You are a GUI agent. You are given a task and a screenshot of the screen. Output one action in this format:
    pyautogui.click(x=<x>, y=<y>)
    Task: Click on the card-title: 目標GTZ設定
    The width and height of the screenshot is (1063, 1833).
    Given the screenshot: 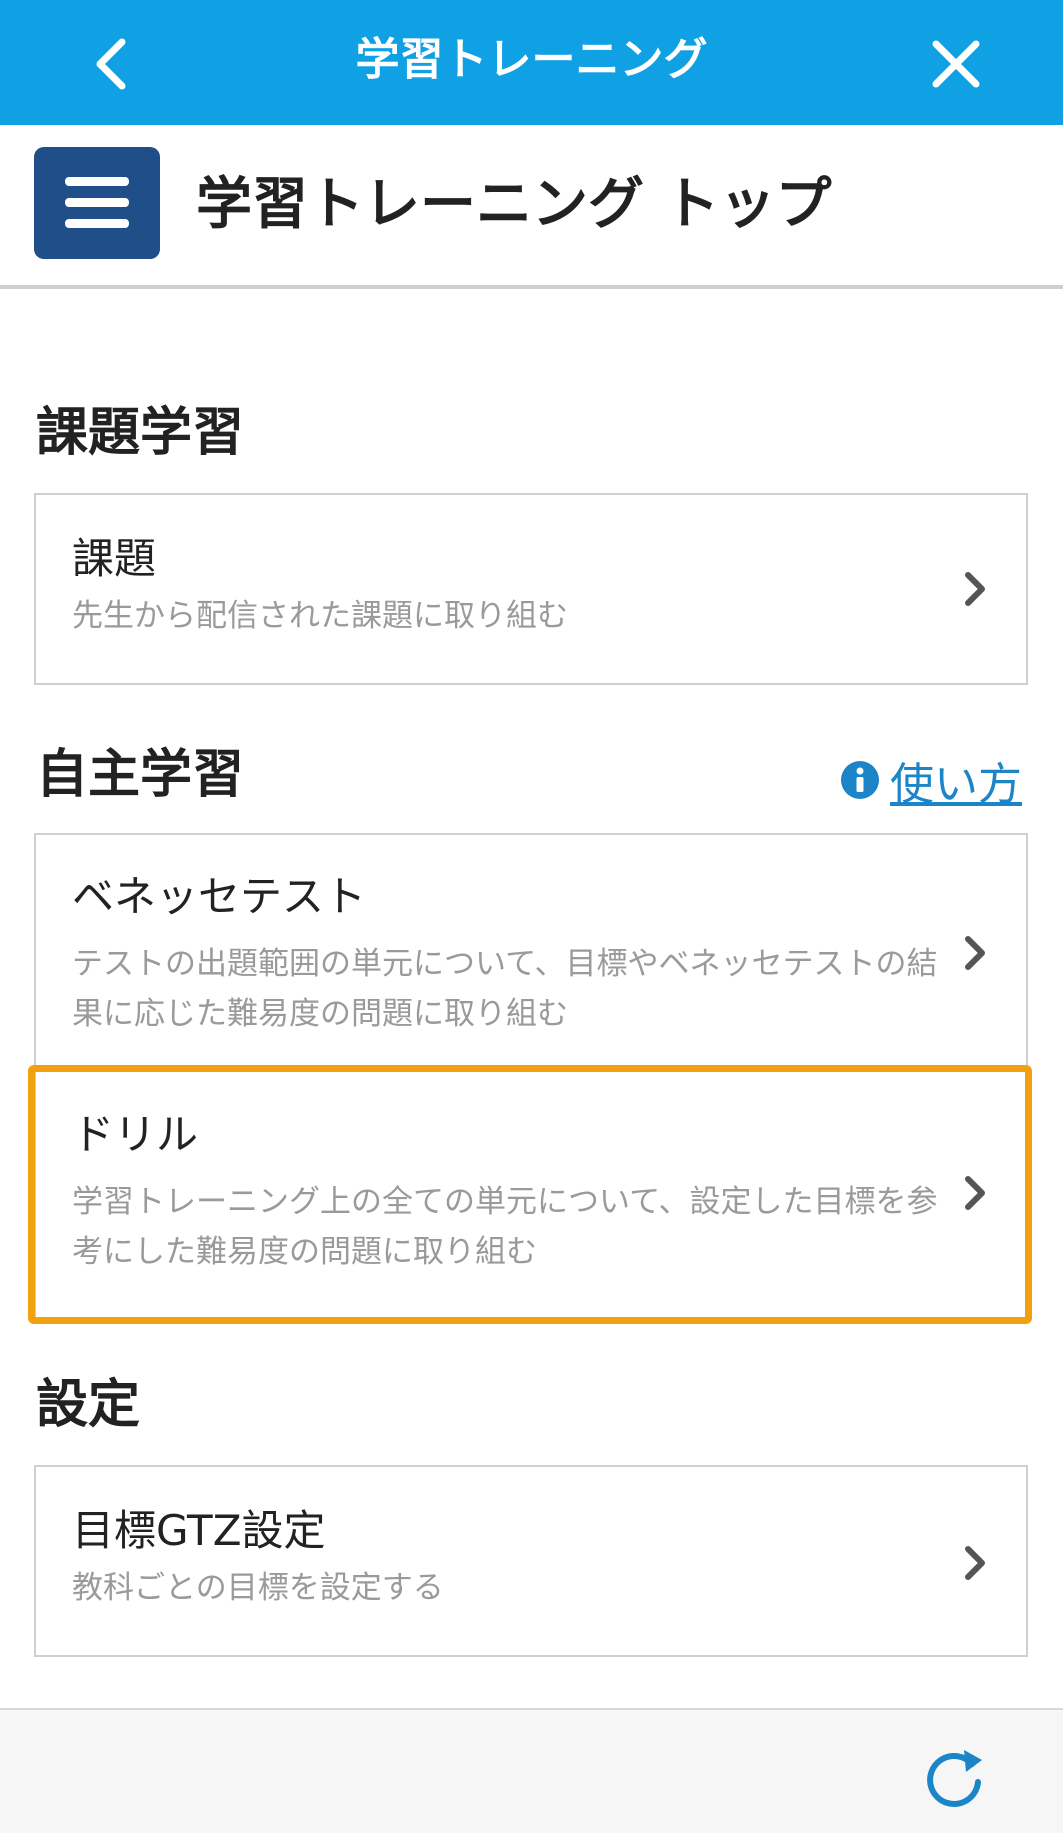 What is the action you would take?
    pyautogui.click(x=199, y=1530)
    